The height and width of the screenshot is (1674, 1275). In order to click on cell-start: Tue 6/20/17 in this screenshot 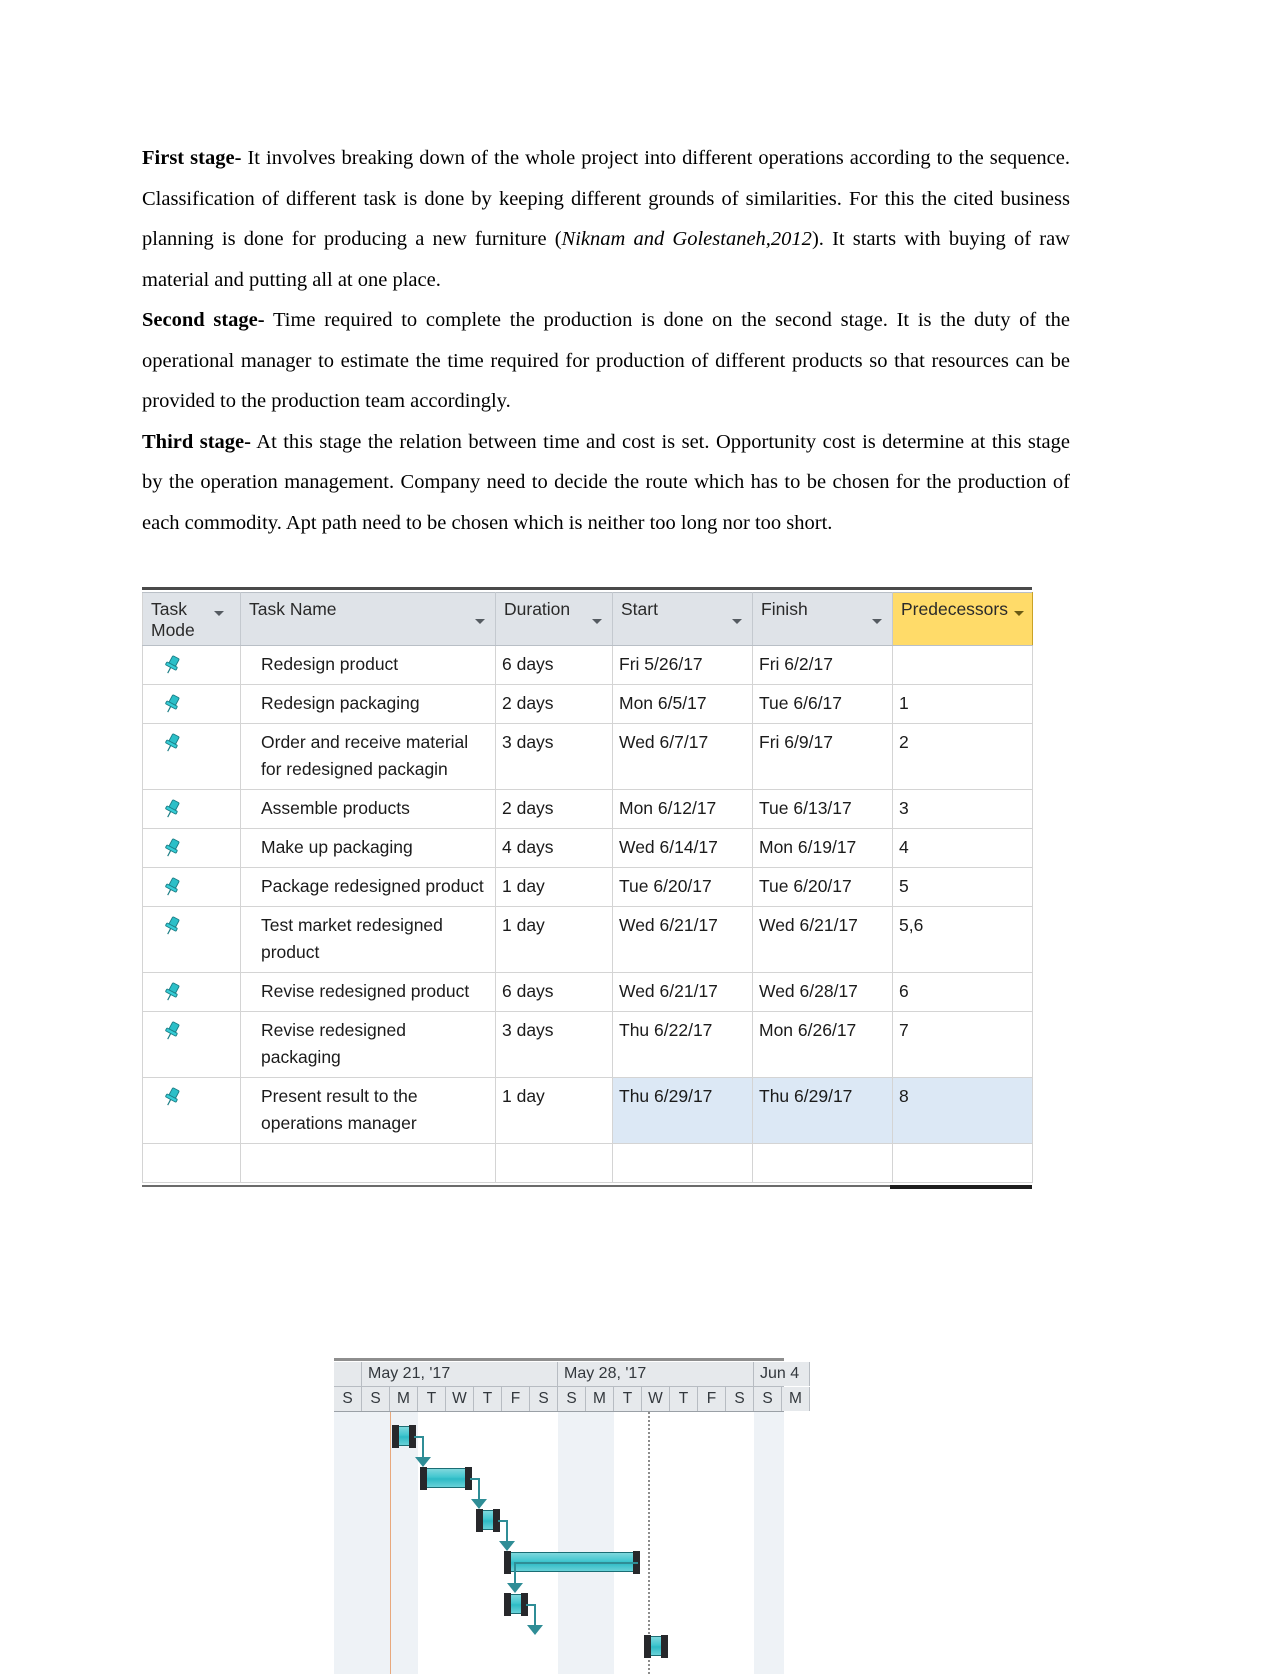, I will do `click(682, 887)`.